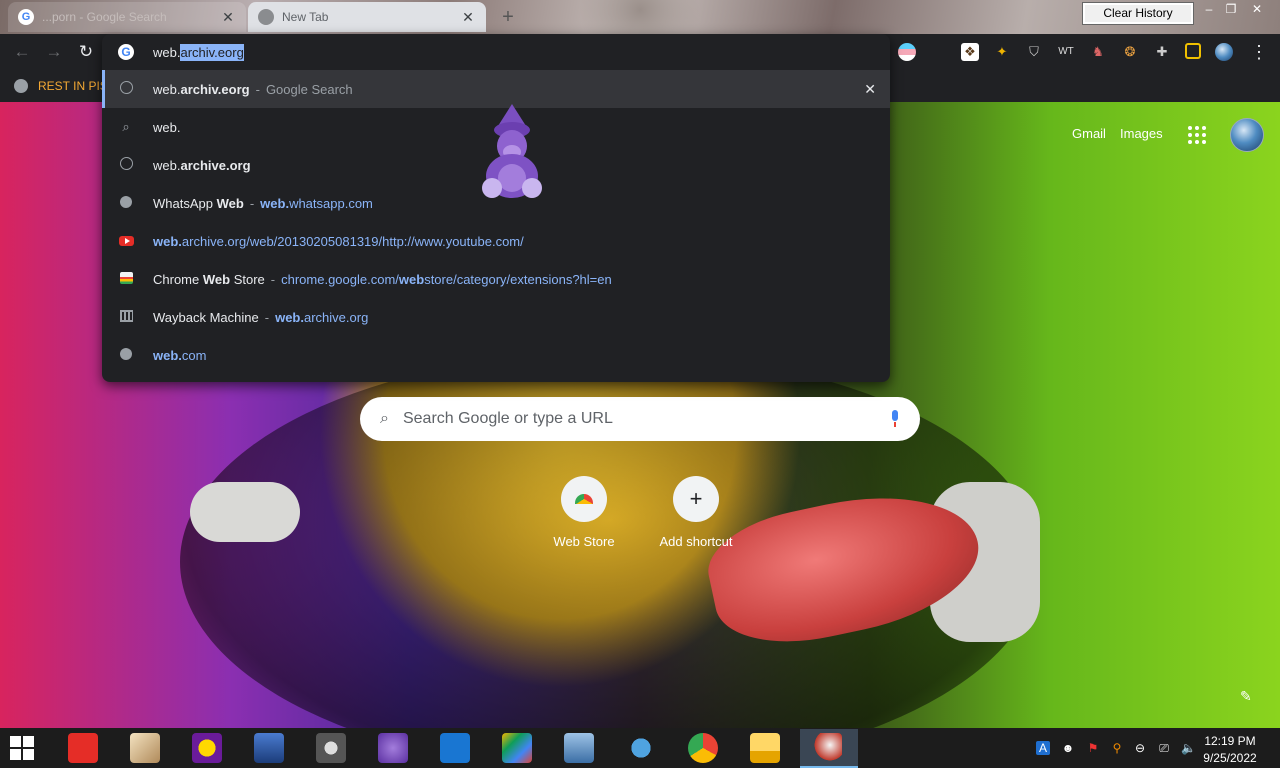 The image size is (1280, 768). What do you see at coordinates (194, 355) in the screenshot?
I see `suggestion-url-part: com` at bounding box center [194, 355].